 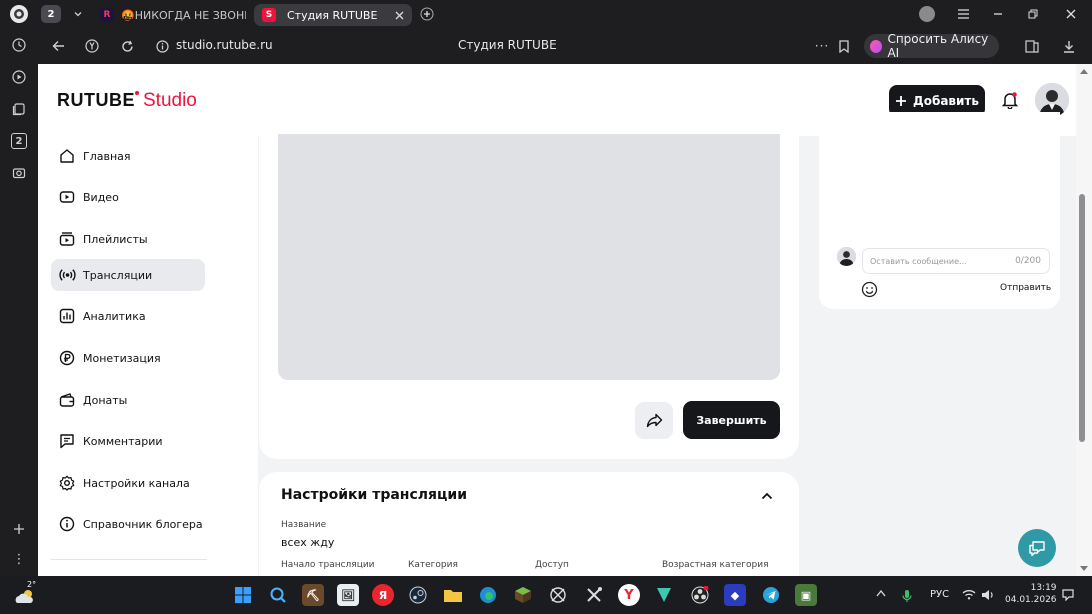 I want to click on obs-icon, so click(x=700, y=595).